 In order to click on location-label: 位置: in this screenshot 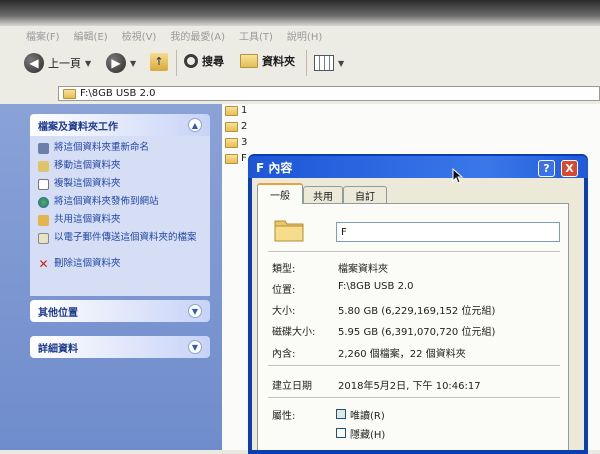, I will do `click(284, 290)`.